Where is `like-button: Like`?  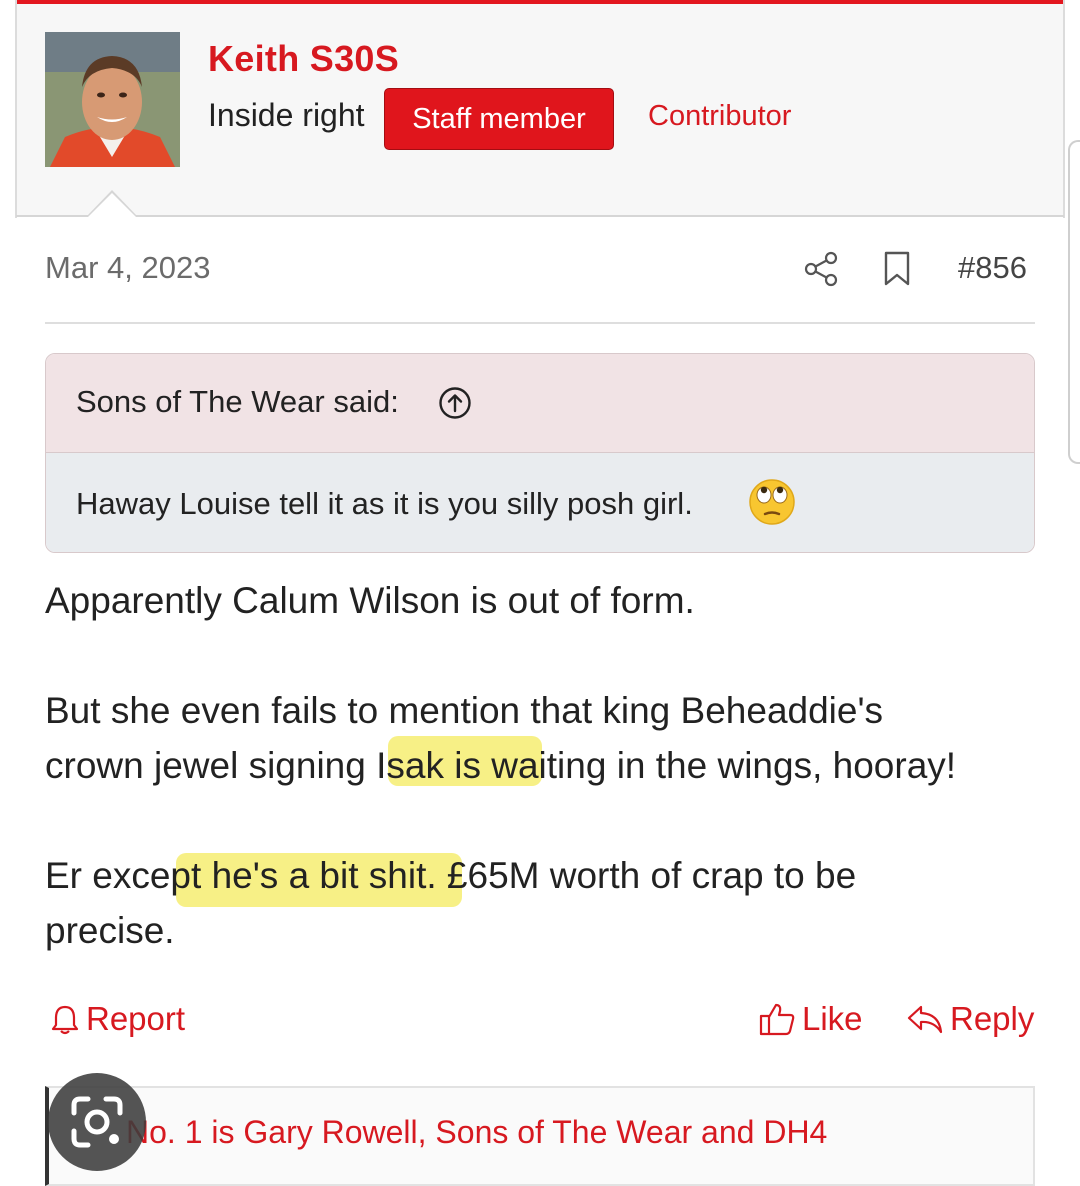 like-button: Like is located at coordinates (810, 1019).